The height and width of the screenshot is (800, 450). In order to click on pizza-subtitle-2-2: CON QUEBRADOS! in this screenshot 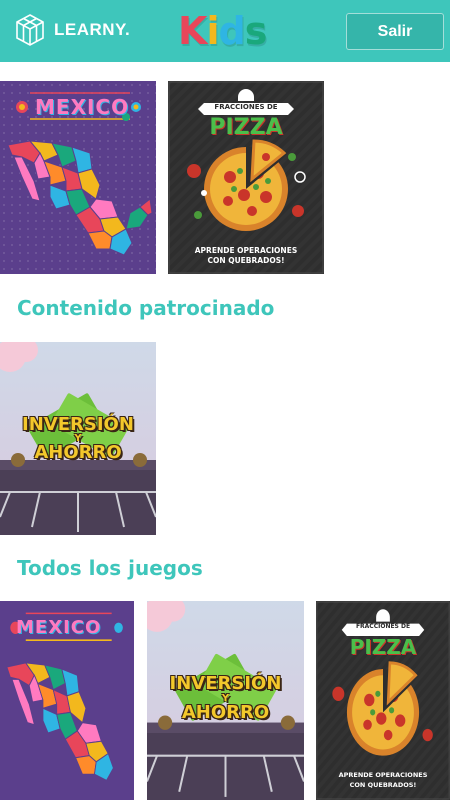, I will do `click(383, 785)`.